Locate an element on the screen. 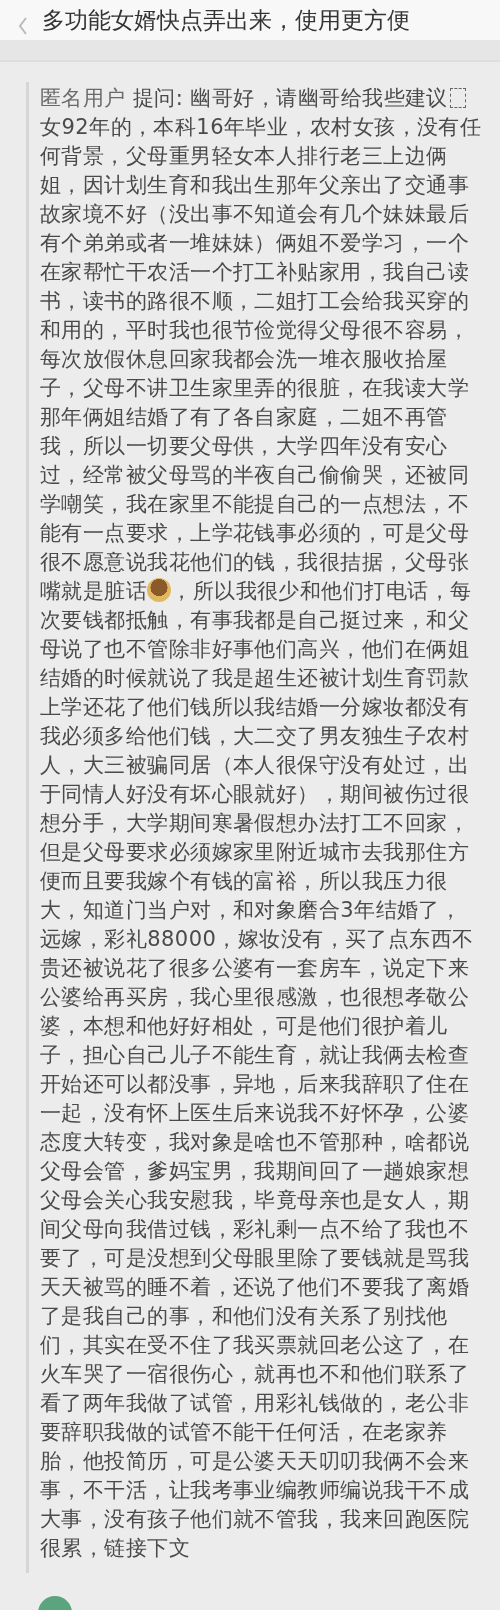 The height and width of the screenshot is (1610, 500). object-placeholder-icon is located at coordinates (457, 98).